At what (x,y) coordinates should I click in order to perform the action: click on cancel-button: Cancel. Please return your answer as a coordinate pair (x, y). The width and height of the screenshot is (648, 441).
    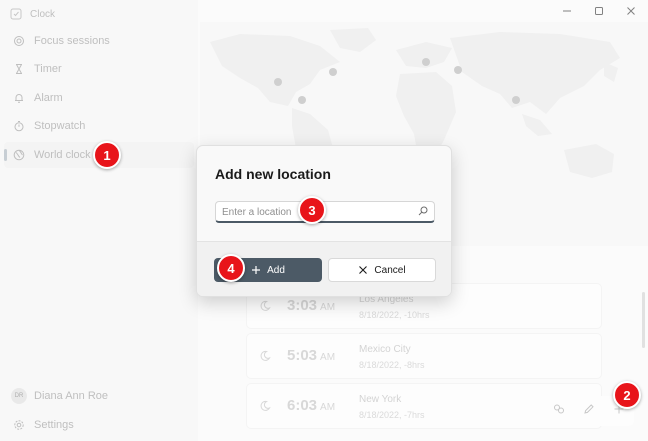
    Looking at the image, I should click on (382, 270).